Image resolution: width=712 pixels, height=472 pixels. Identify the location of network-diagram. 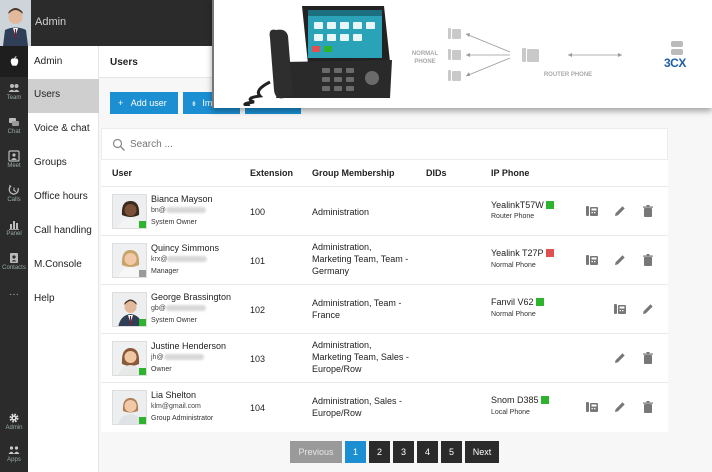
(535, 54).